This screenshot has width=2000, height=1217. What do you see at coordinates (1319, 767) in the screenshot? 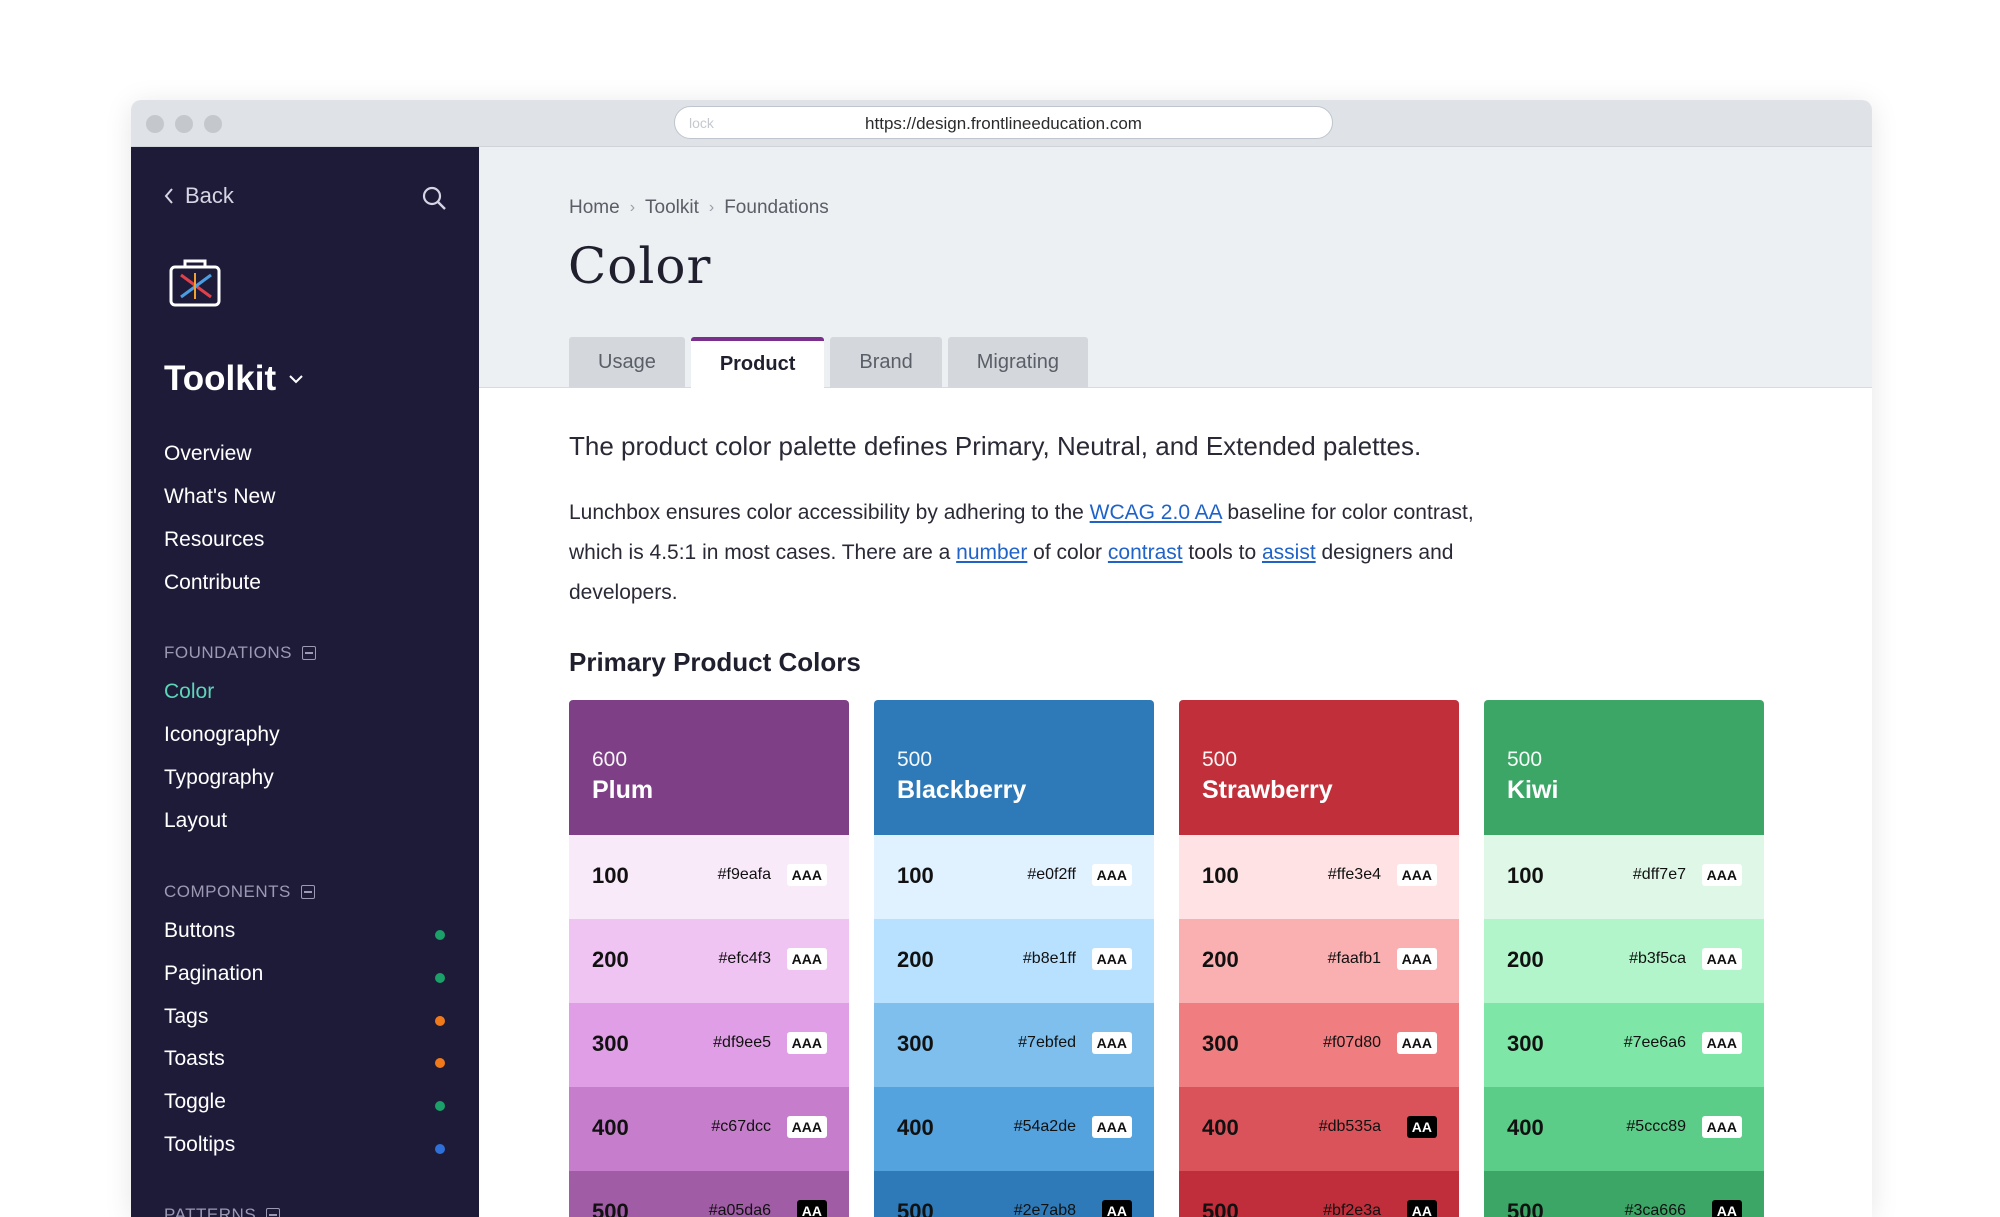
I see `palette-header: 500 Strawberry` at bounding box center [1319, 767].